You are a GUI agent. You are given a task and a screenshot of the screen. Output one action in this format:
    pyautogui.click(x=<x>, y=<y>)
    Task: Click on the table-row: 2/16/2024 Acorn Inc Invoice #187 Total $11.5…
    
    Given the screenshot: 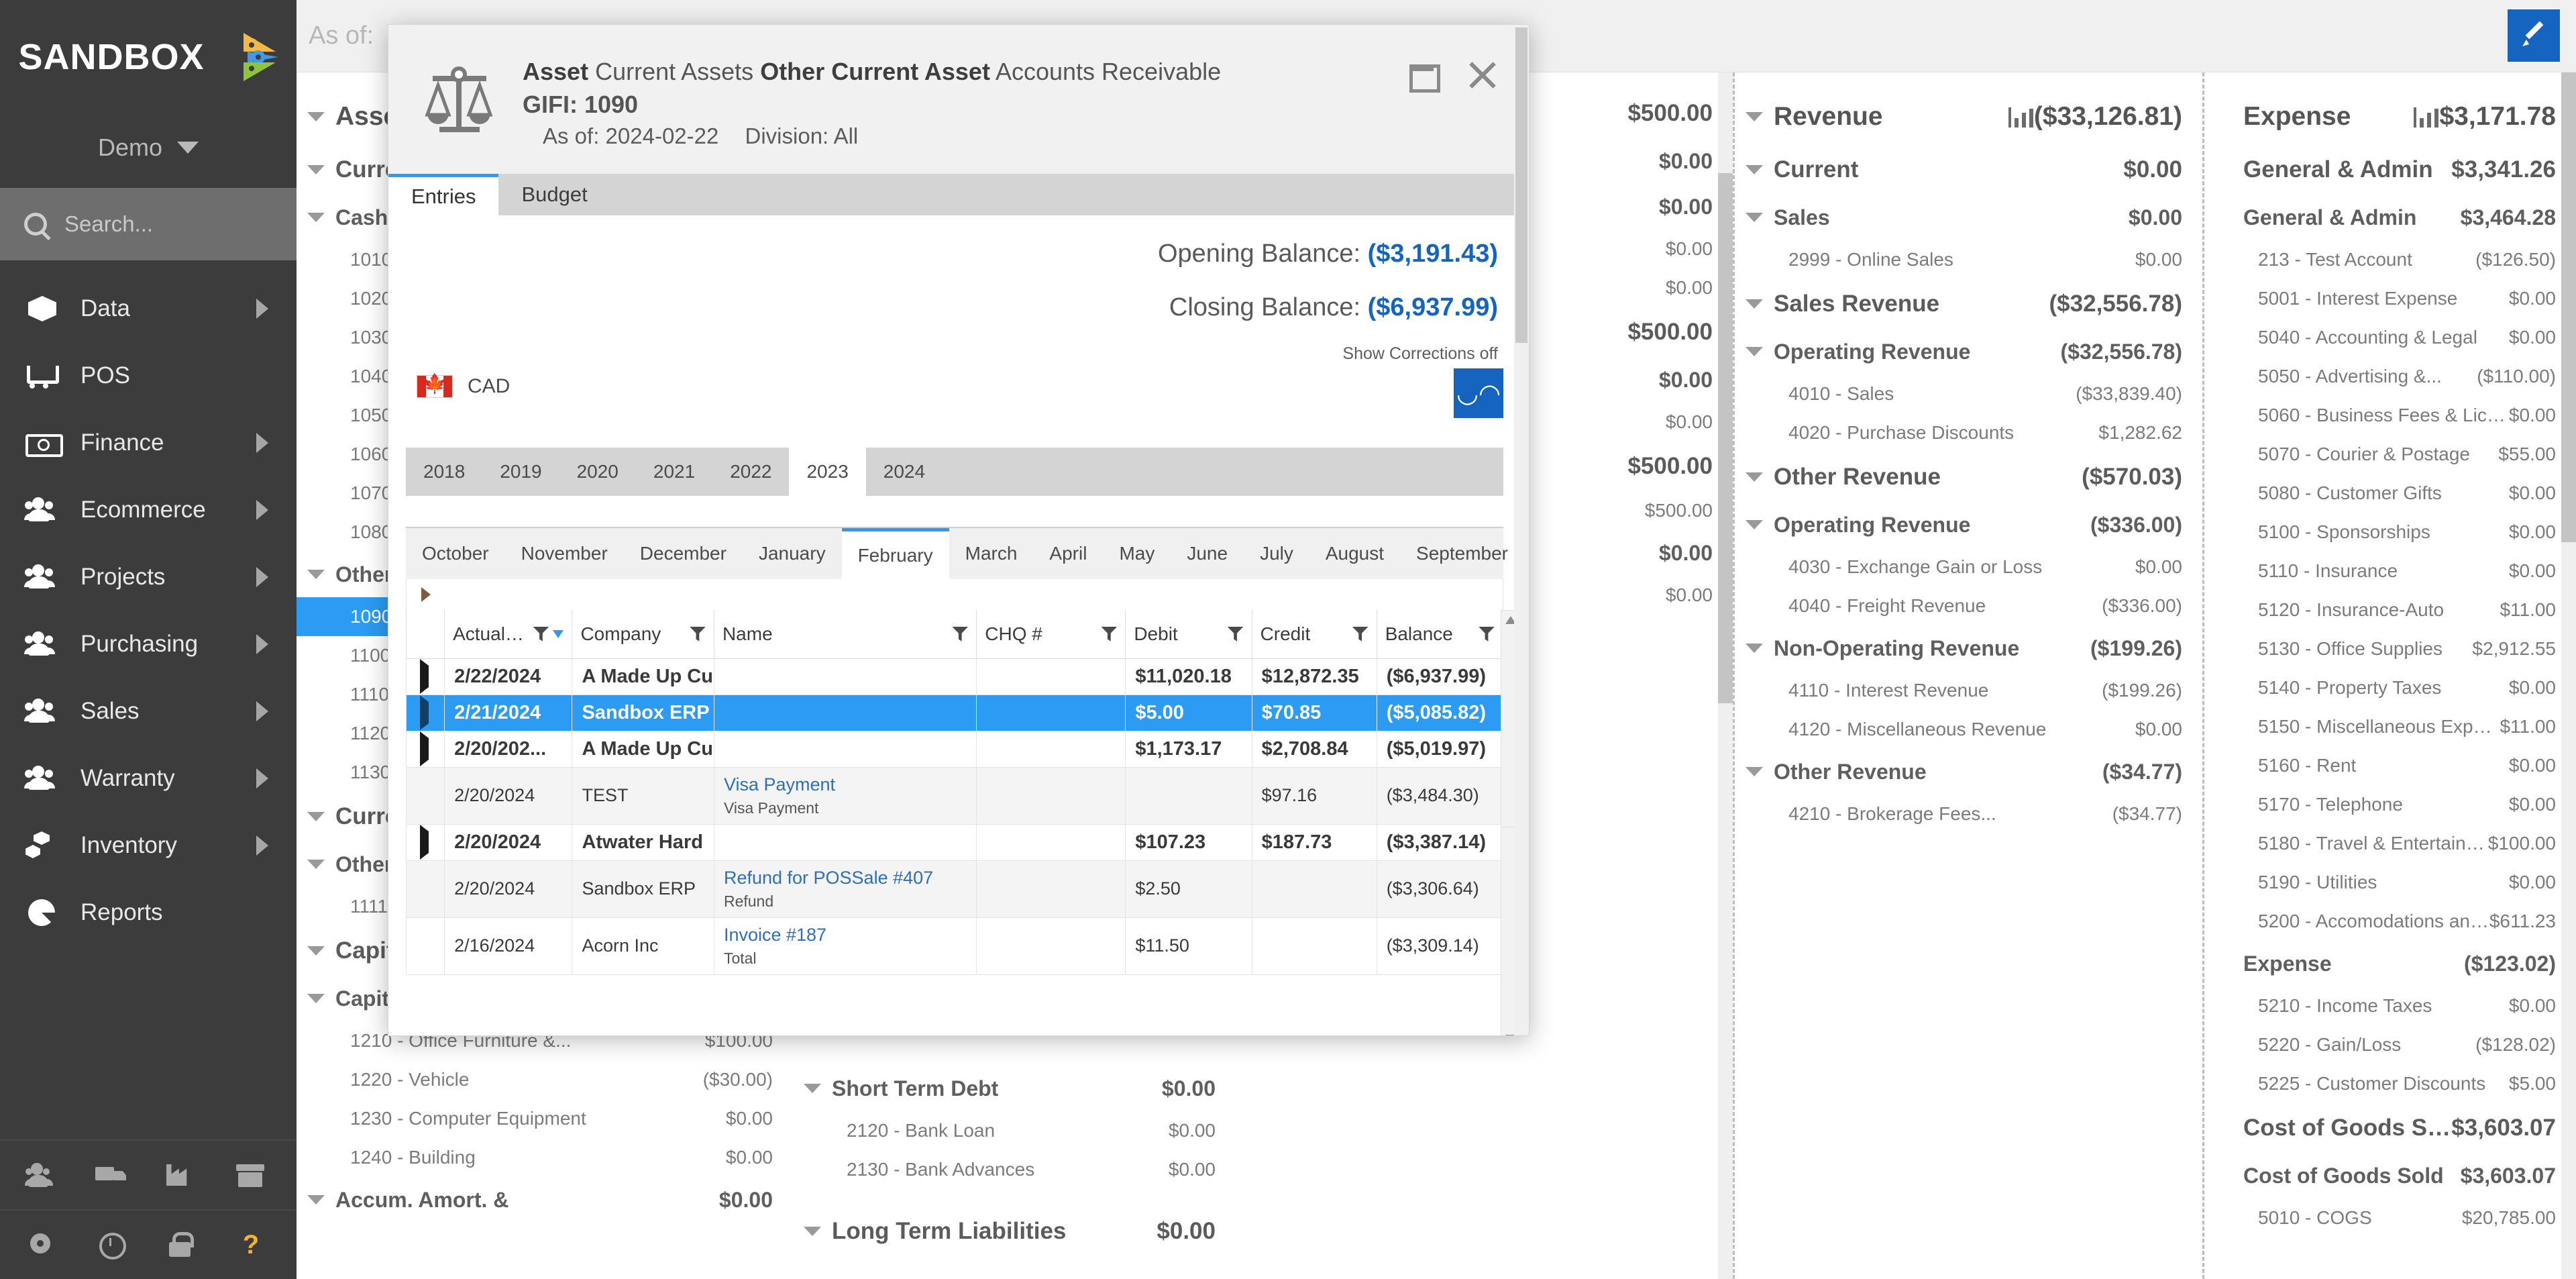 What is the action you would take?
    pyautogui.click(x=954, y=946)
    